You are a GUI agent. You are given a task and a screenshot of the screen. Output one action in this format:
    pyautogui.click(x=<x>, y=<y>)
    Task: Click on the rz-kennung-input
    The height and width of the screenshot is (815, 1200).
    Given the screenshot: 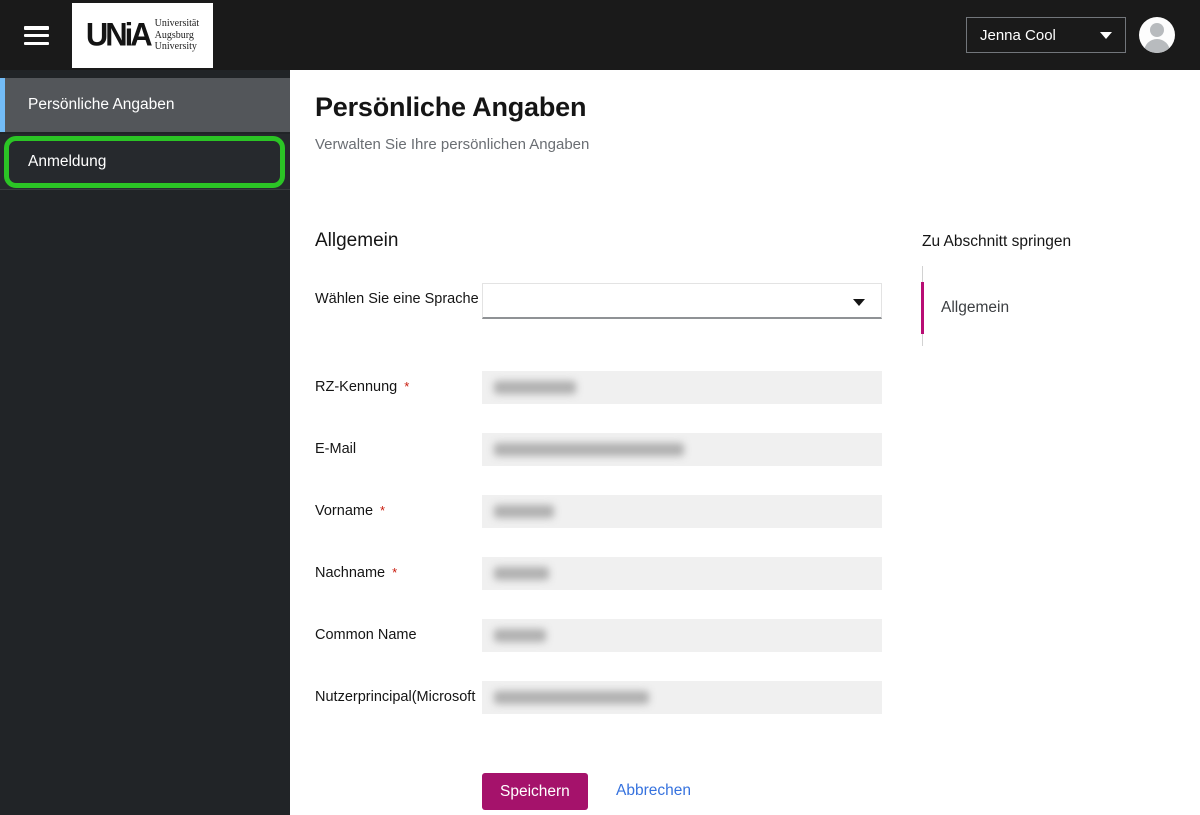 What is the action you would take?
    pyautogui.click(x=682, y=387)
    